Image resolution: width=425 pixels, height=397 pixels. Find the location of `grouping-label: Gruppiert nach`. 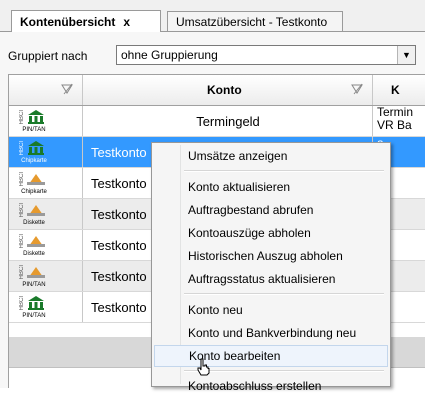

grouping-label: Gruppiert nach is located at coordinates (48, 56).